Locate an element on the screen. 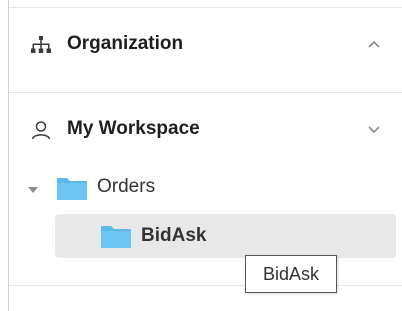 This screenshot has width=402, height=311. chevron-up-icon is located at coordinates (374, 44).